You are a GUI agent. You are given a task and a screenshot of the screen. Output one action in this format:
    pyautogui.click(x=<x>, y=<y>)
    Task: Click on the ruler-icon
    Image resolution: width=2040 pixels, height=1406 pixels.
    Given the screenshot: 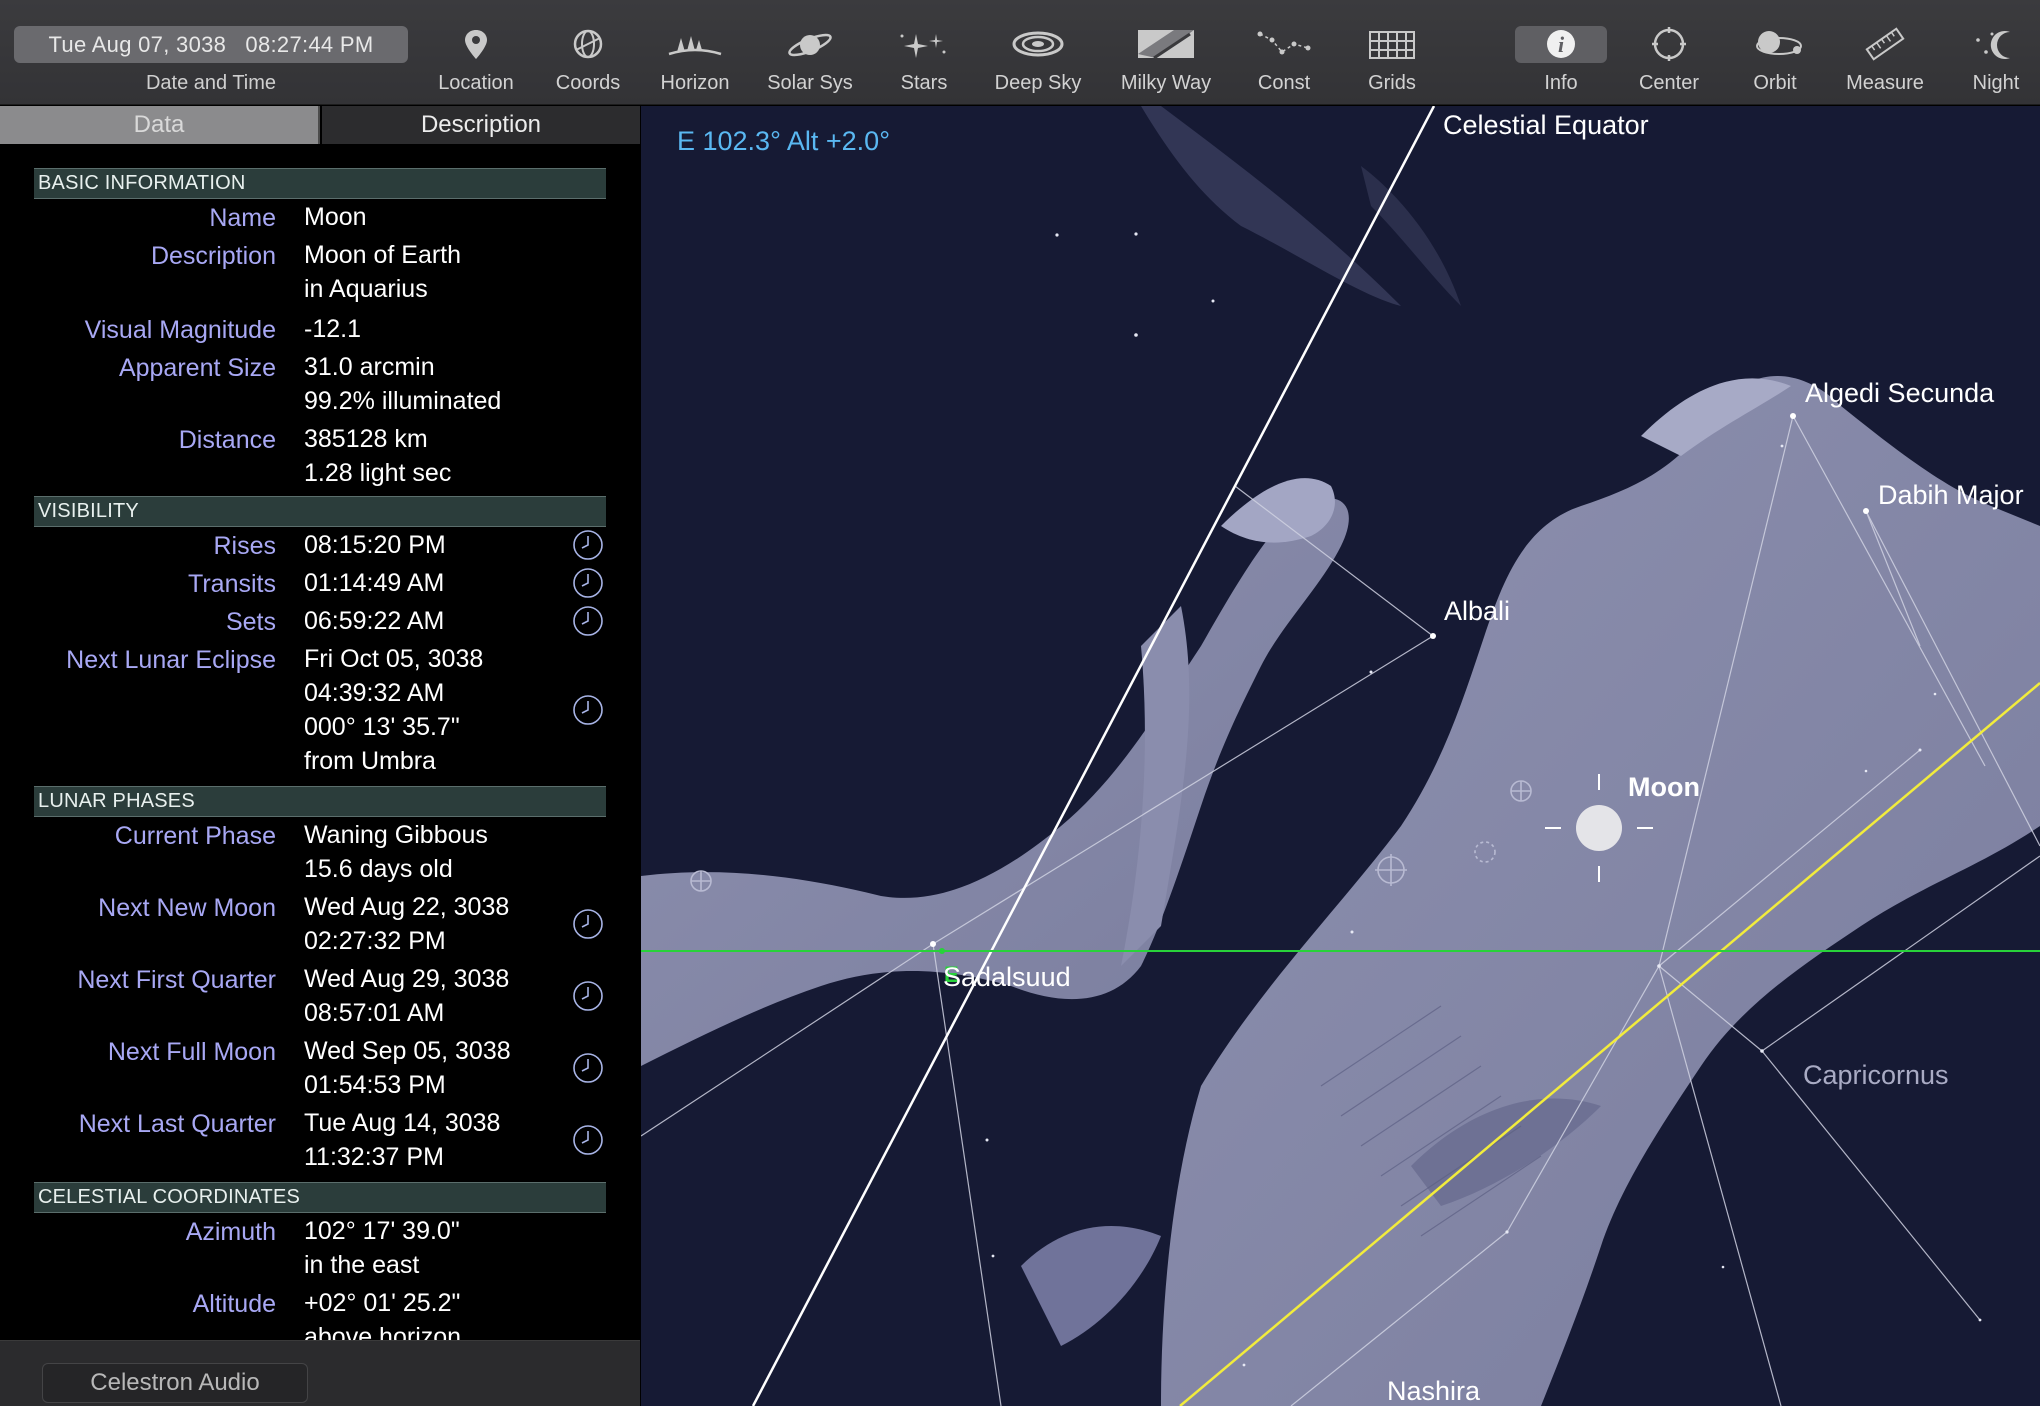 What is the action you would take?
    pyautogui.click(x=1885, y=46)
    